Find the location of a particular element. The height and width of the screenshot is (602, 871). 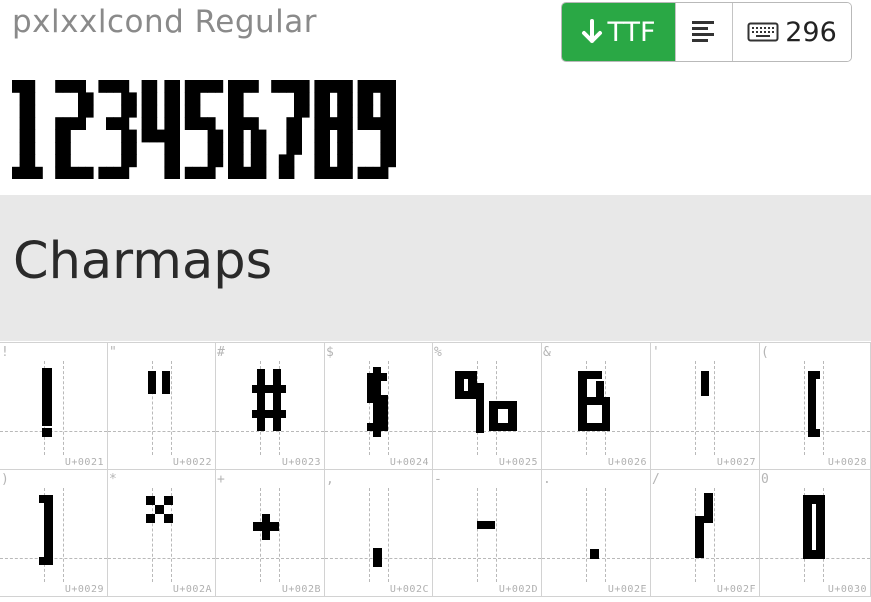

sample-digits is located at coordinates (204, 130).